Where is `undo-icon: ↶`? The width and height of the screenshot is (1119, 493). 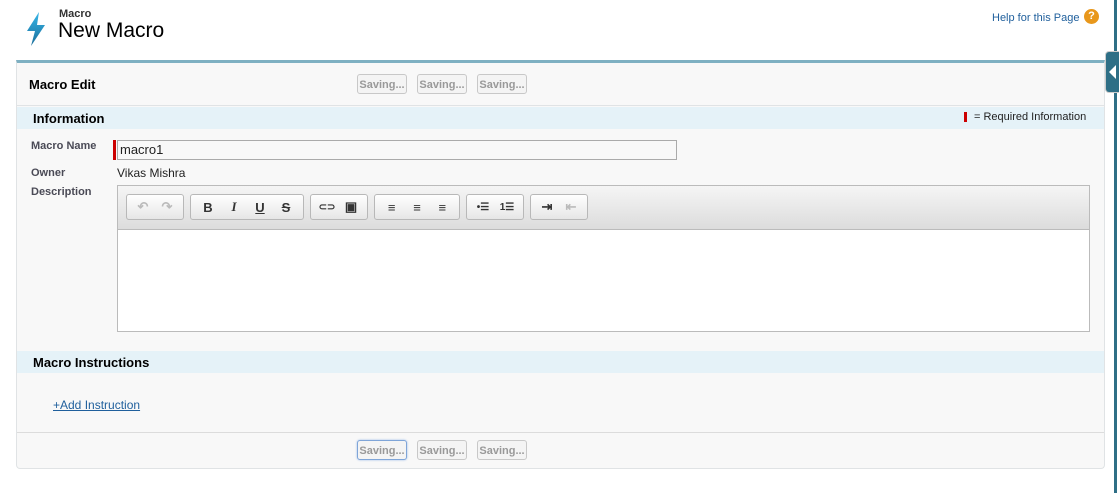
undo-icon: ↶ is located at coordinates (143, 207).